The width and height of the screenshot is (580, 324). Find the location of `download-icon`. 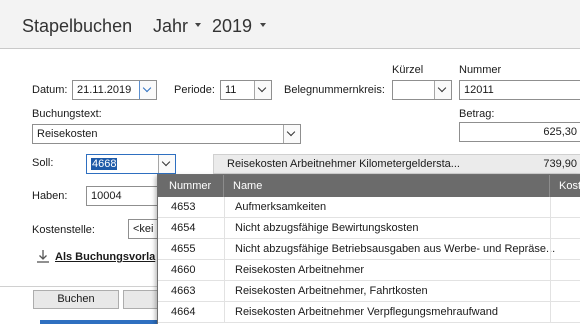

download-icon is located at coordinates (43, 256).